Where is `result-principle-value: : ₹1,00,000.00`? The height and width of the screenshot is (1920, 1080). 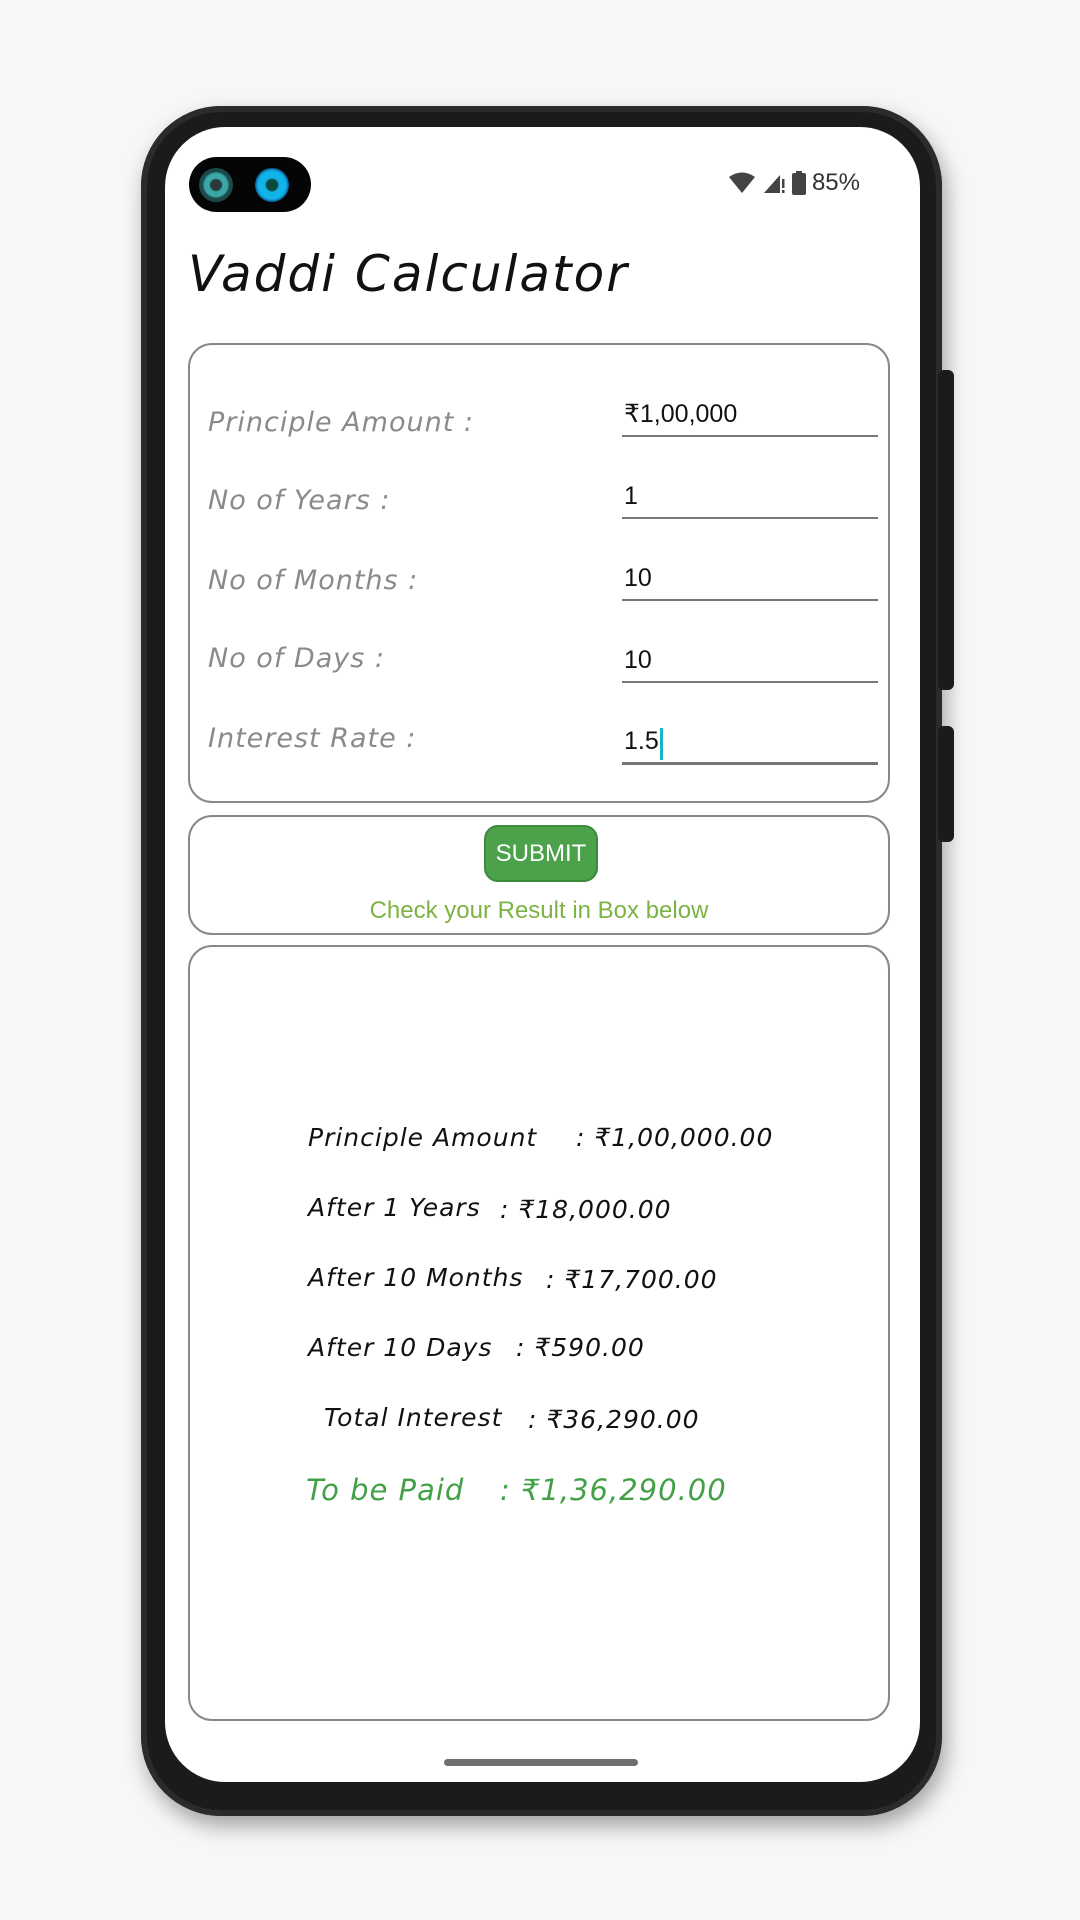 result-principle-value: : ₹1,00,000.00 is located at coordinates (675, 1137).